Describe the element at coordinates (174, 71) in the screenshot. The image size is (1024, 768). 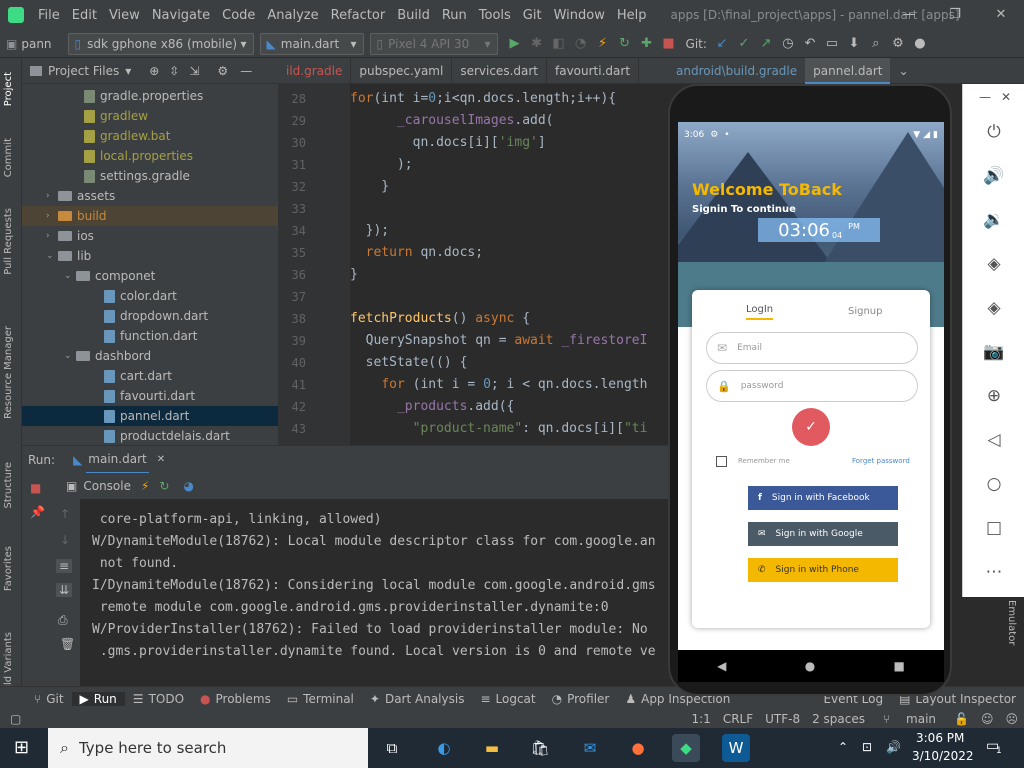
I see `expand-all-icon: ⇳` at that location.